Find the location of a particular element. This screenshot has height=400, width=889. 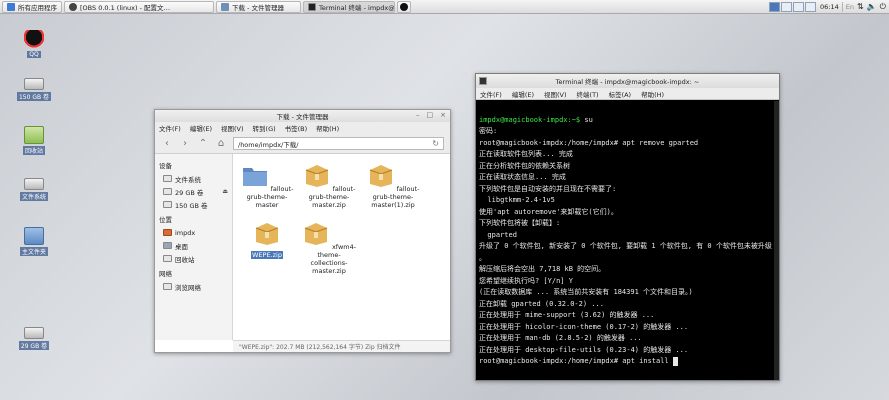

close-icon: × is located at coordinates (443, 115).